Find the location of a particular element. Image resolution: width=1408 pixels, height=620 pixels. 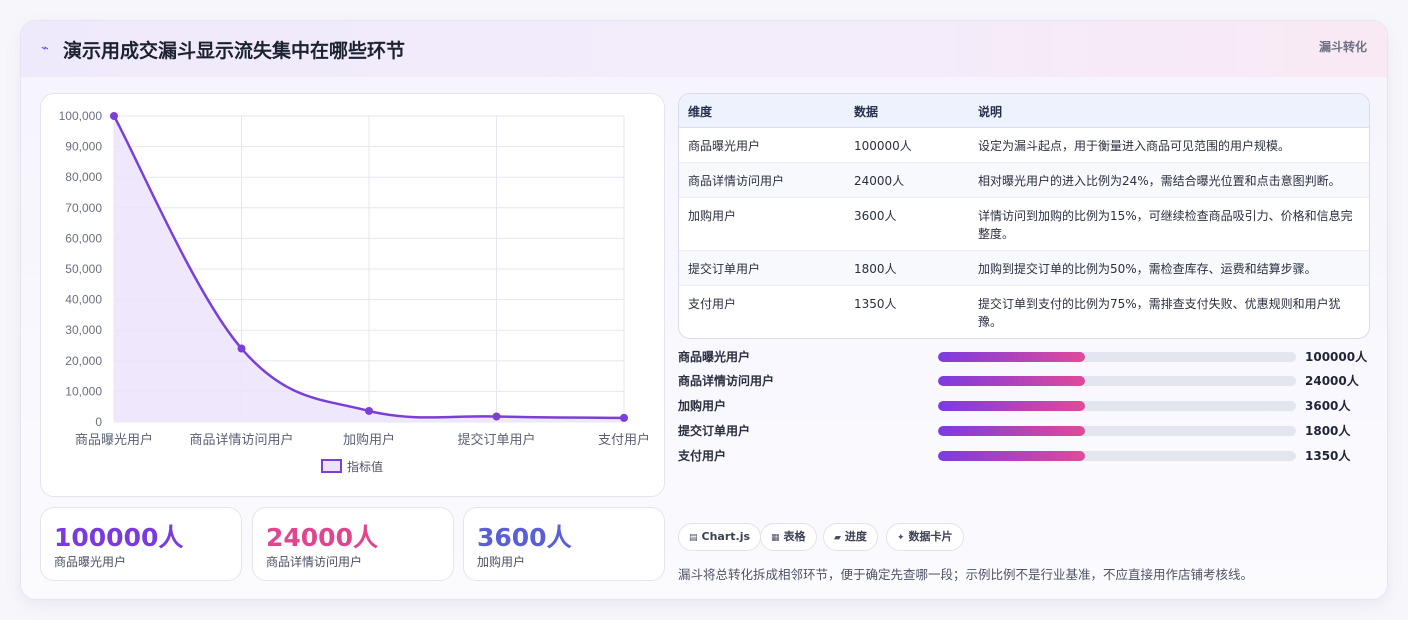

progress-label: 提交订单用户 is located at coordinates (714, 431).